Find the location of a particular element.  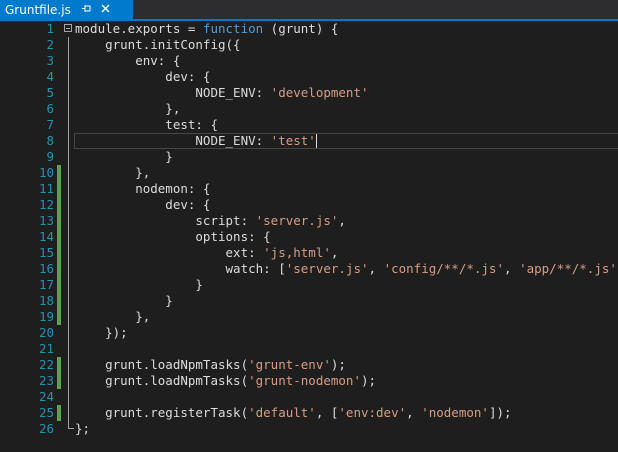

line-number: 23 is located at coordinates (46, 380).